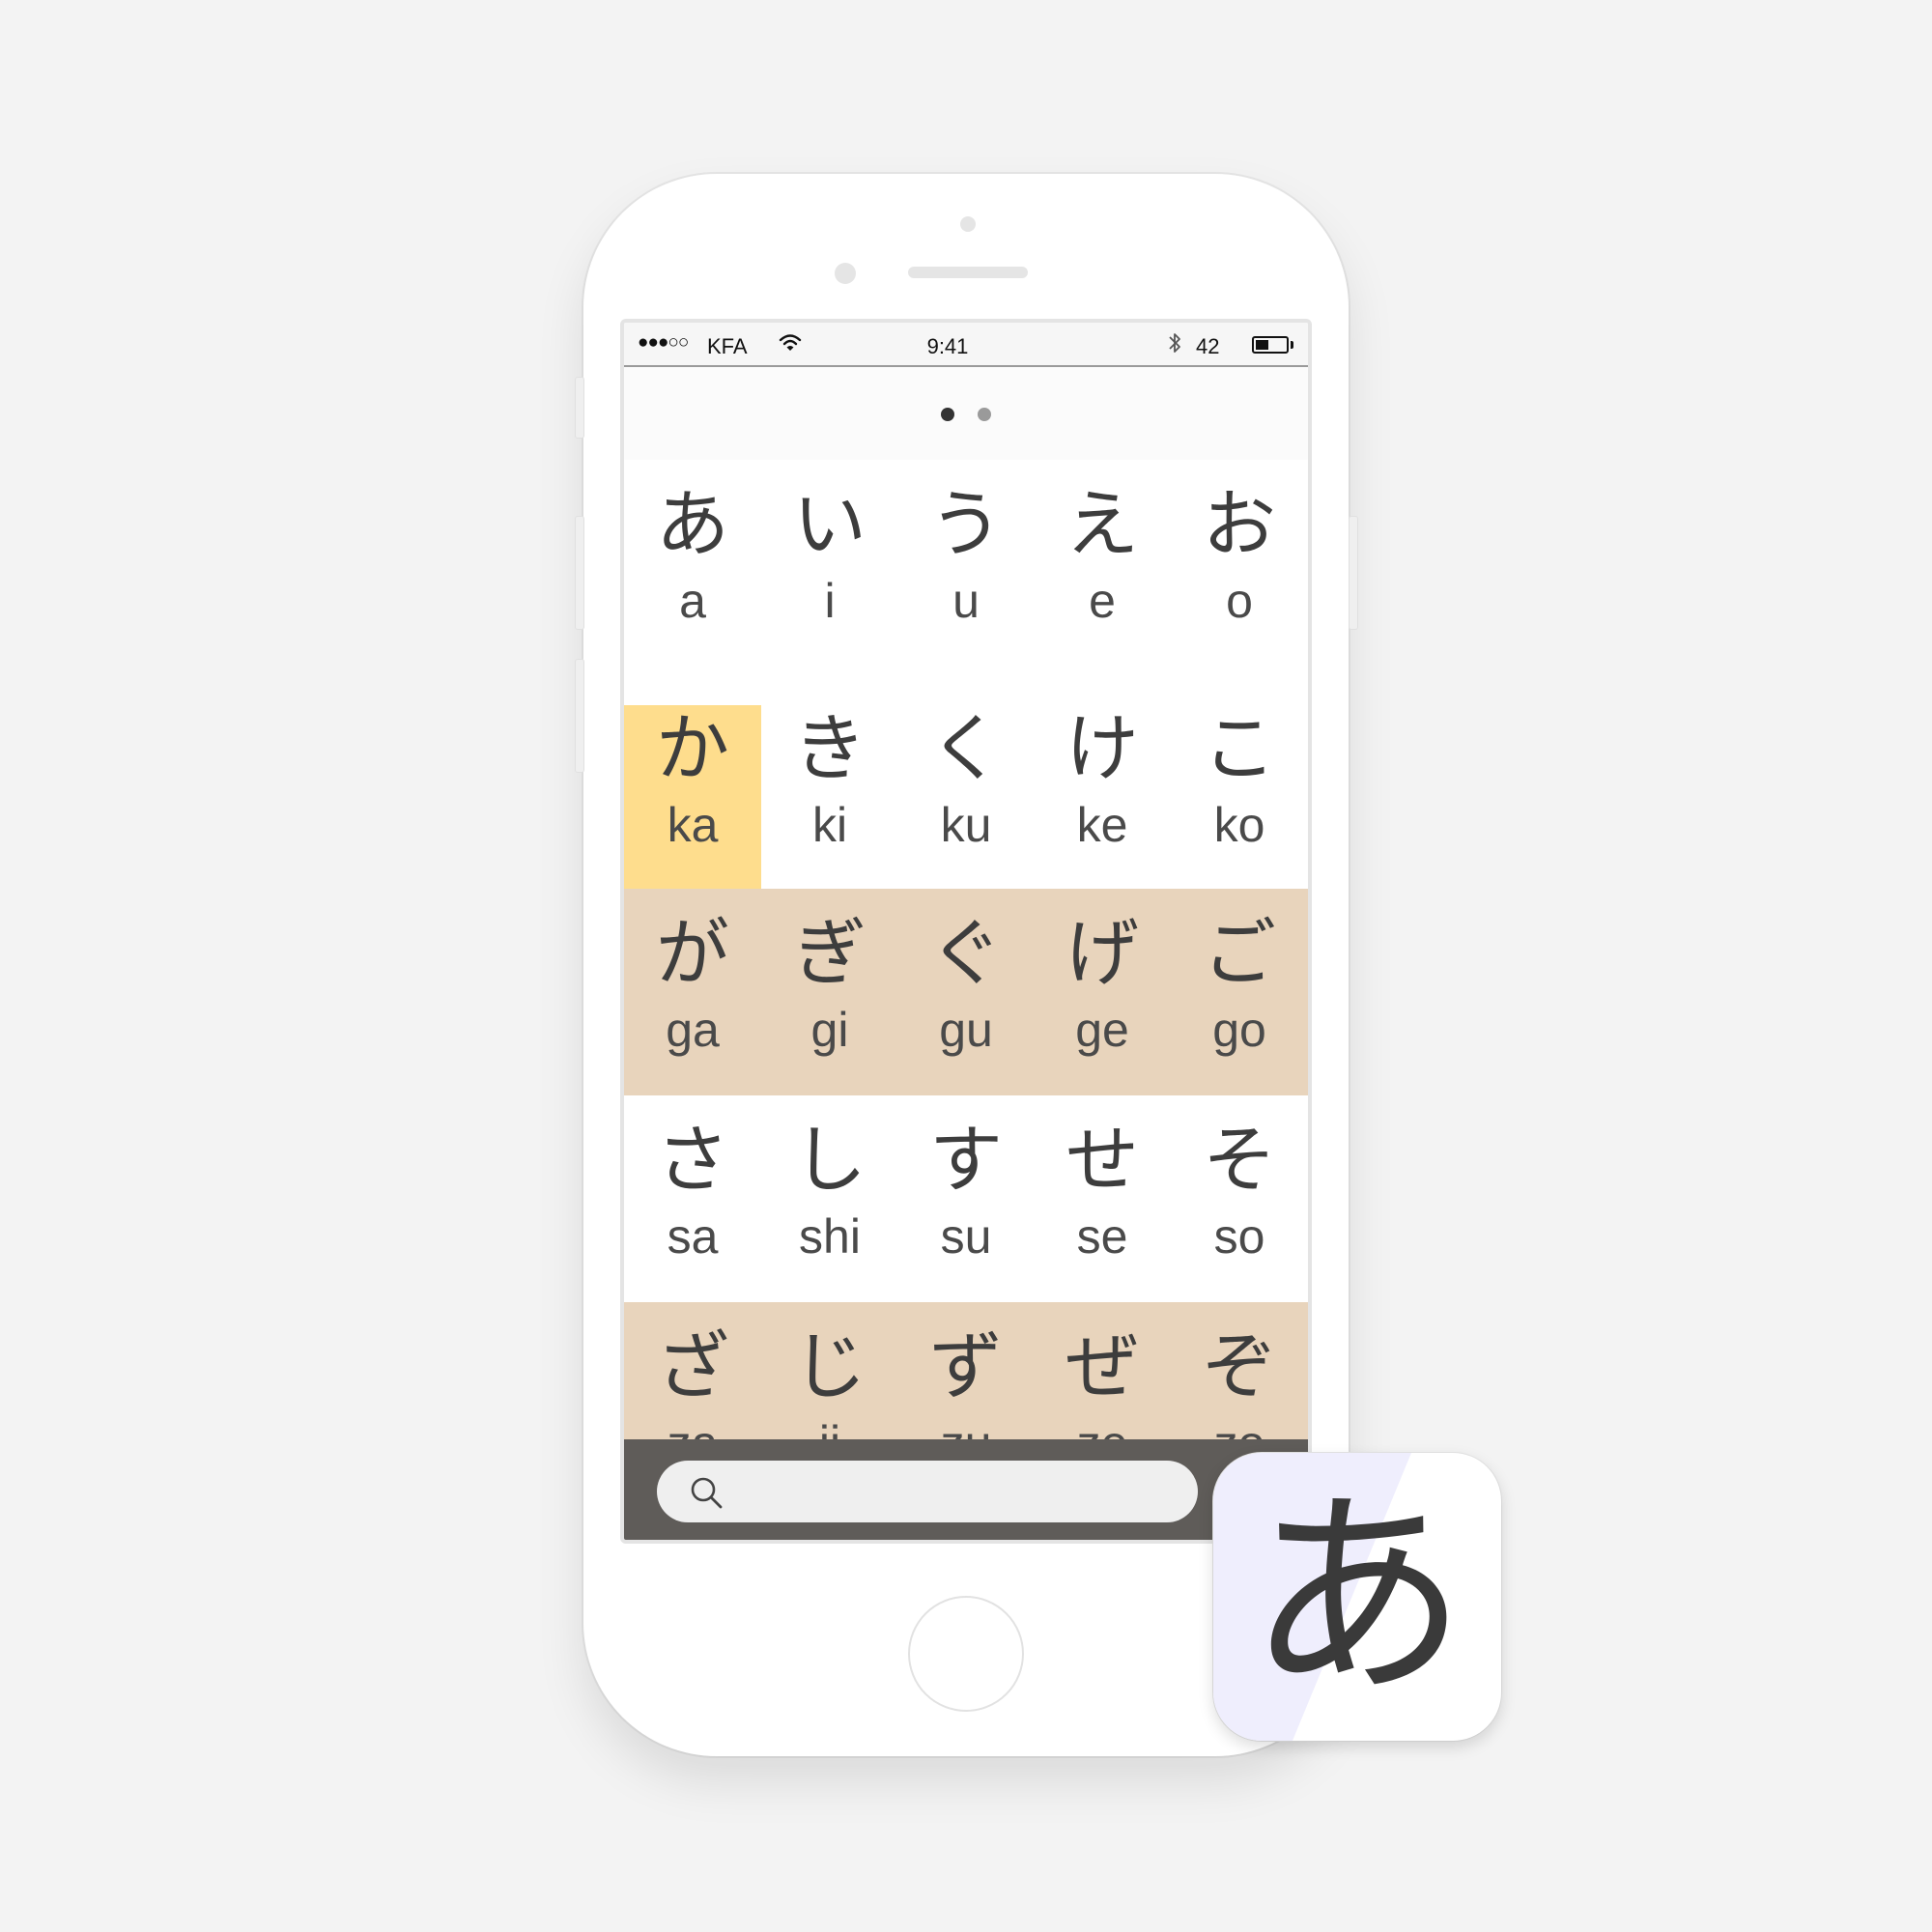 The width and height of the screenshot is (1932, 1932). What do you see at coordinates (1239, 748) in the screenshot?
I see `kana-character: こ` at bounding box center [1239, 748].